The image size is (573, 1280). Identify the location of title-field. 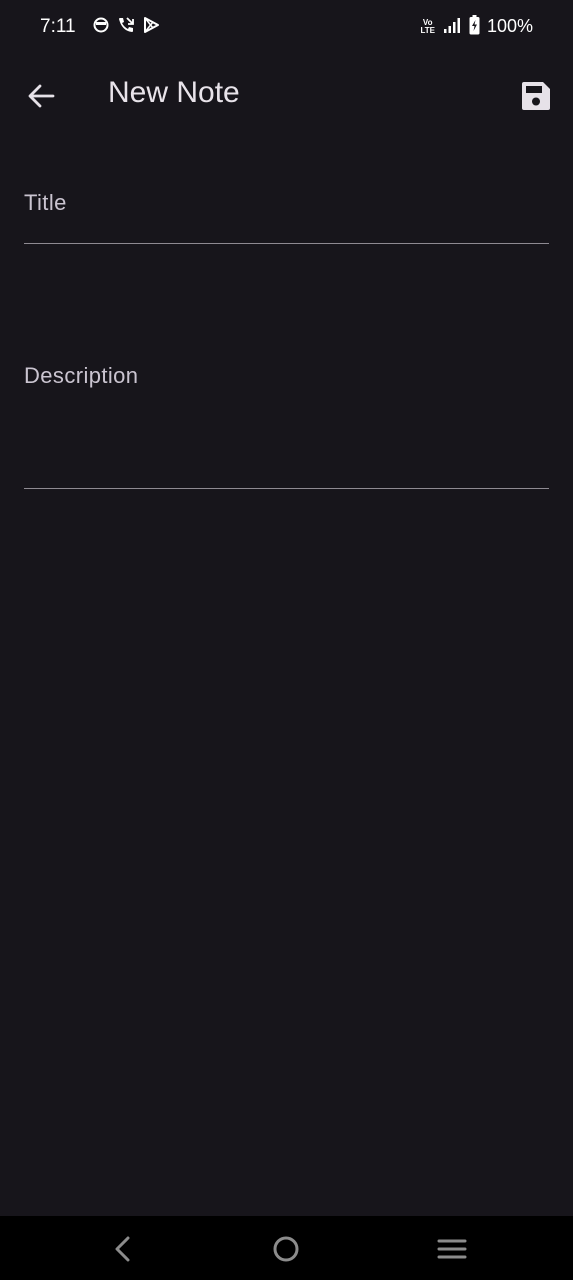
(286, 210).